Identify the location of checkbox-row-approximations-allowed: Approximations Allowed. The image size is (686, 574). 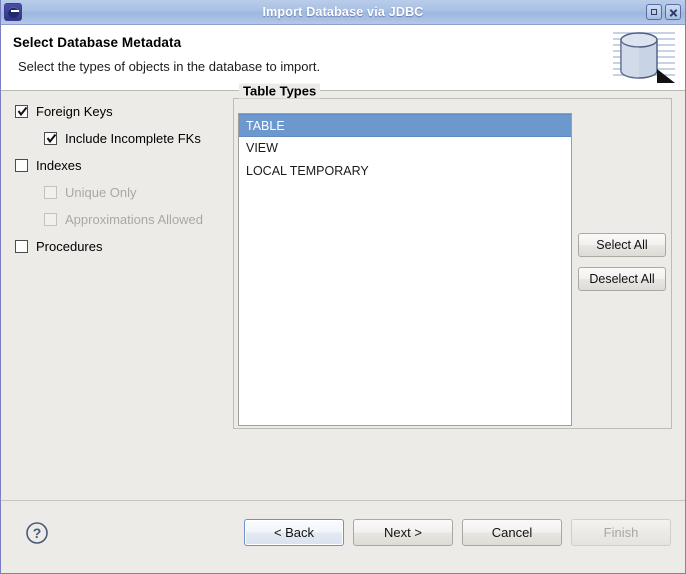
(122, 219).